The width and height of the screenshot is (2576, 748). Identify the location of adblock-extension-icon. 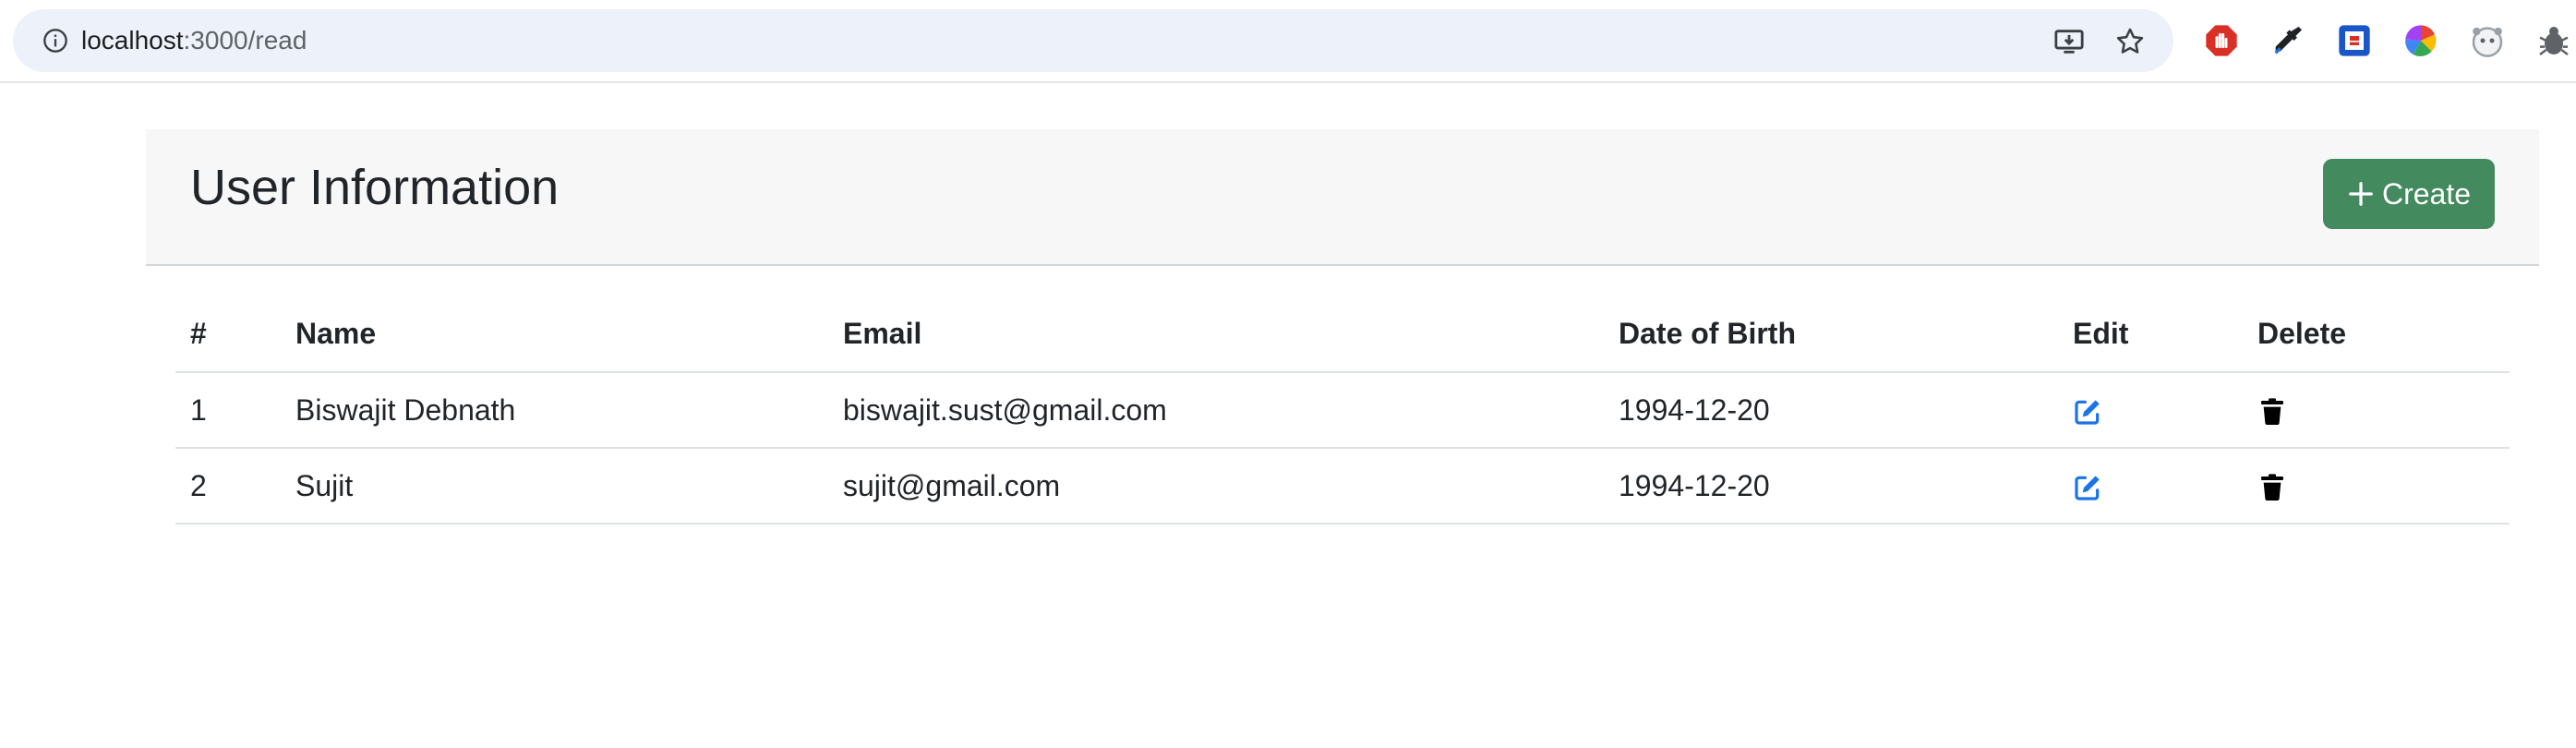
(2221, 41).